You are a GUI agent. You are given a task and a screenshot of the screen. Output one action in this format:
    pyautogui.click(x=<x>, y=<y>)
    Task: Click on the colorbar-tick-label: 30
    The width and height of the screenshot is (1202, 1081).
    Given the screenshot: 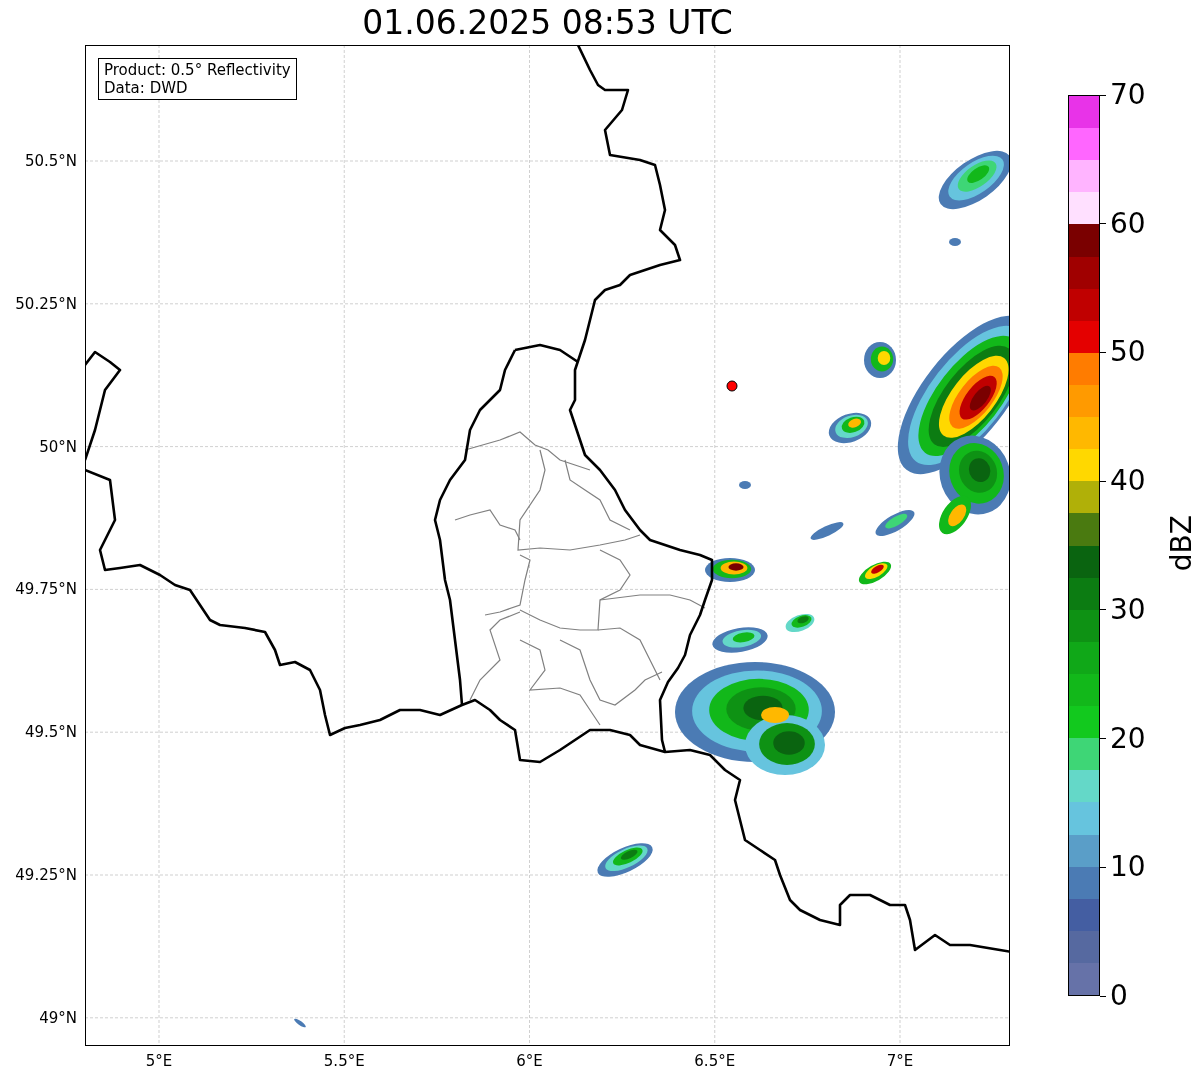 What is the action you would take?
    pyautogui.click(x=1128, y=609)
    